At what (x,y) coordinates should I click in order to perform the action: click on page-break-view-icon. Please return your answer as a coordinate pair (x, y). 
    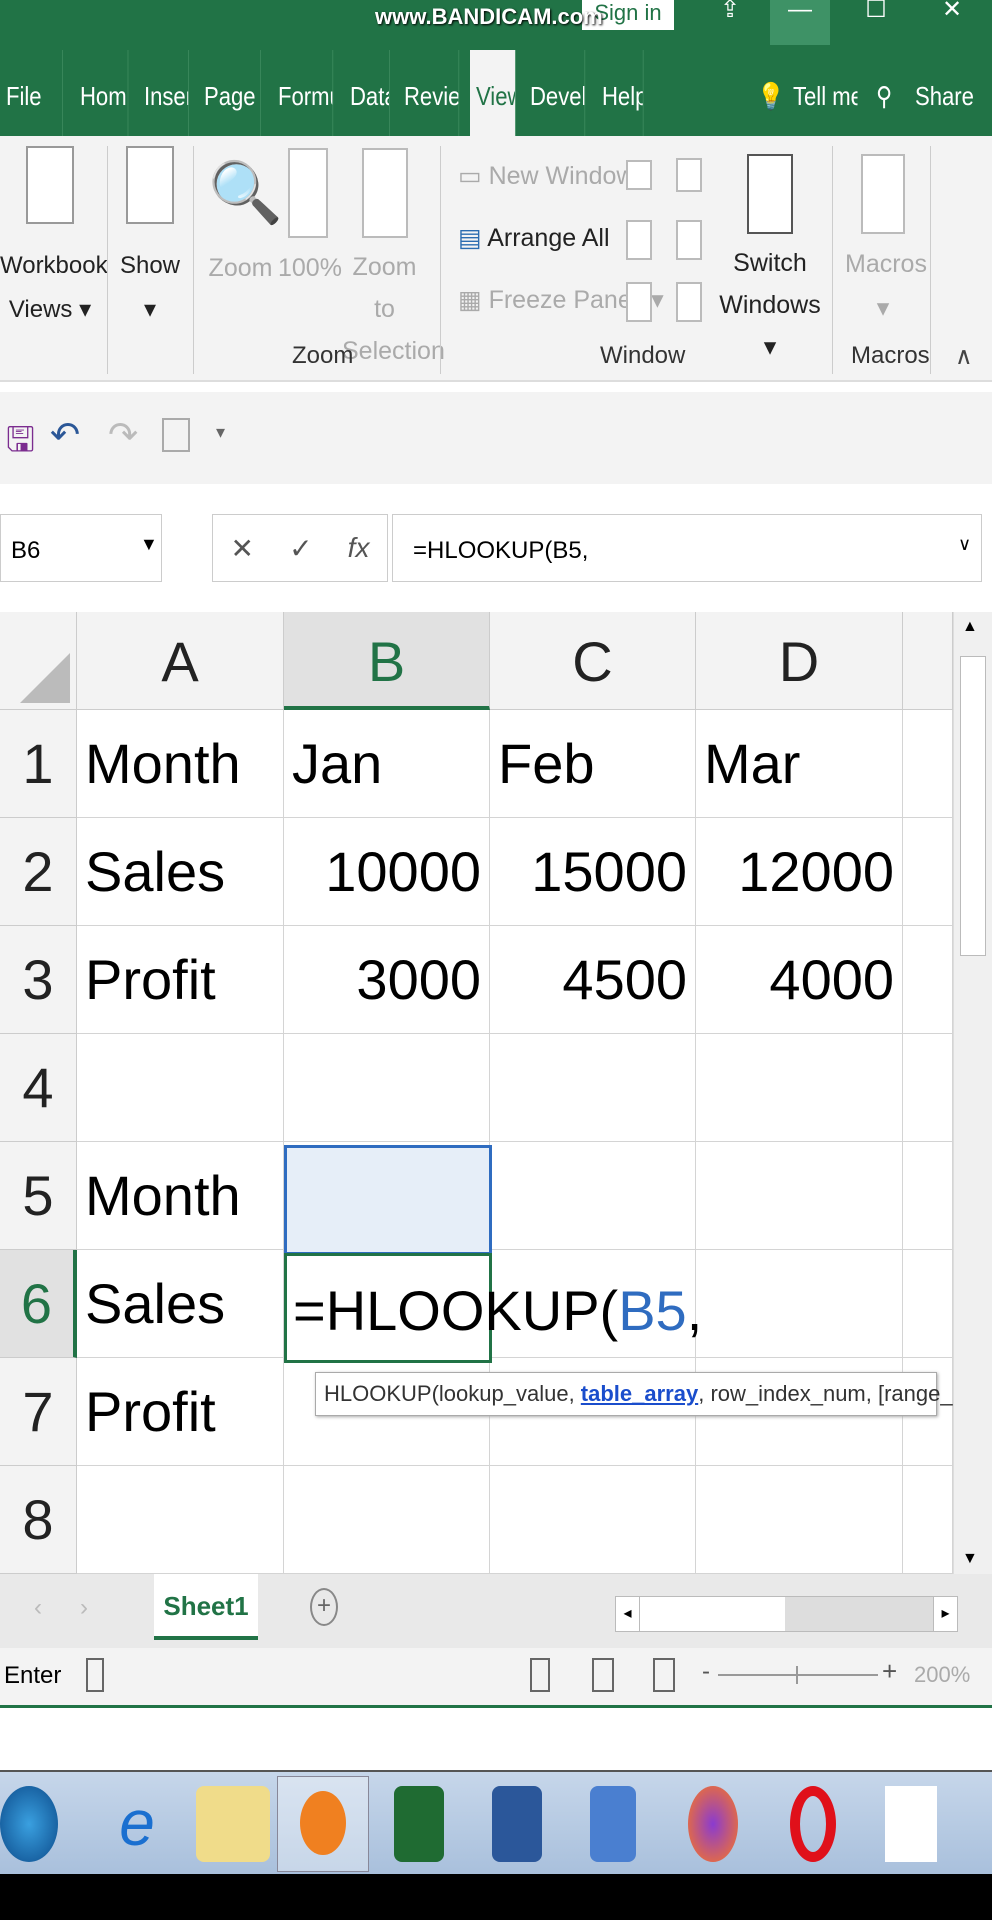
    Looking at the image, I should click on (664, 1675).